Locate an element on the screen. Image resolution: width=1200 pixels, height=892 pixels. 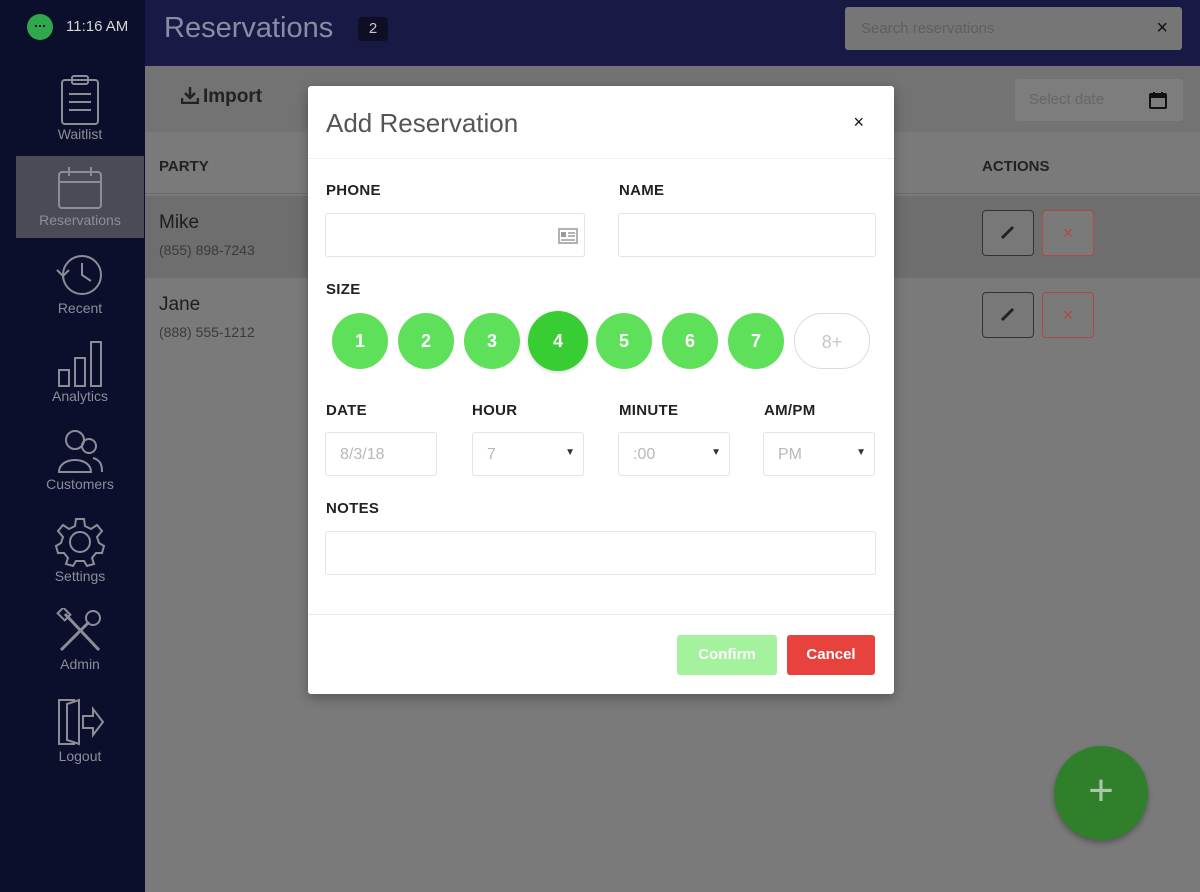
date-filter-placeholder: Select date is located at coordinates (1067, 99).